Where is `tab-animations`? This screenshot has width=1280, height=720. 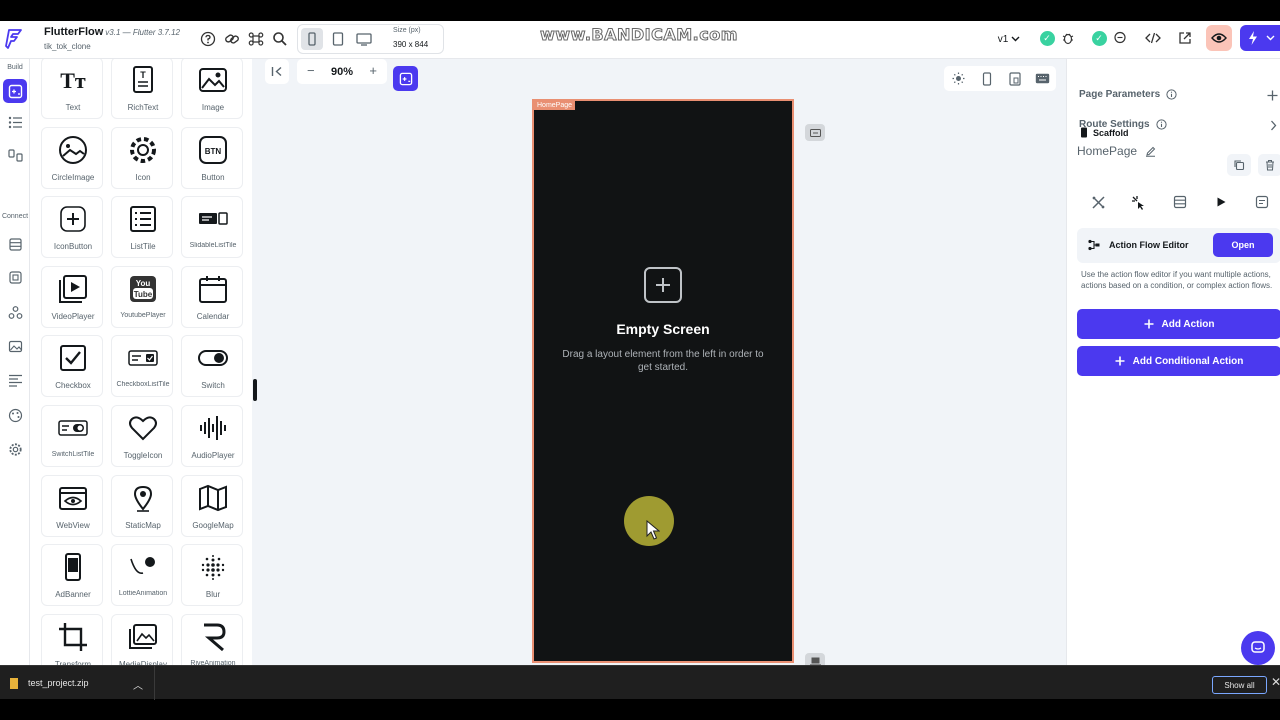
tab-animations is located at coordinates (1221, 202).